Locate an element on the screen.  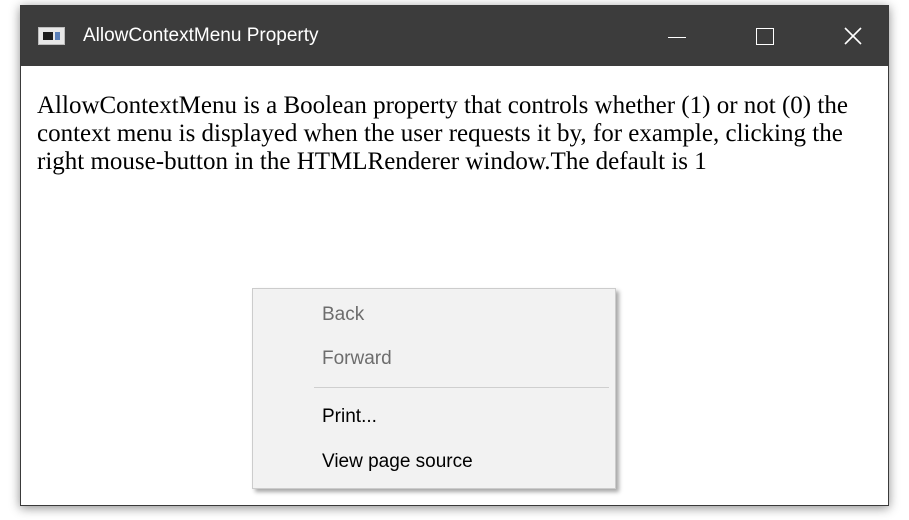
window-title: AllowContextMenu Property is located at coordinates (201, 35).